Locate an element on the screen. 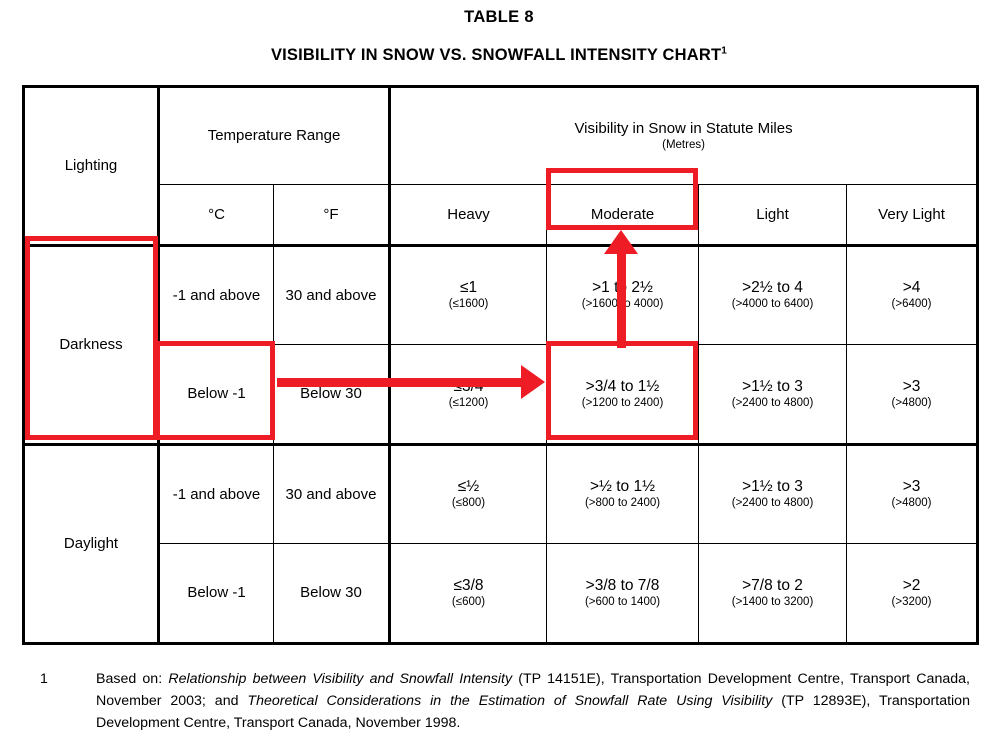  visibility-metres: (>1600 to 4000) is located at coordinates (622, 304).